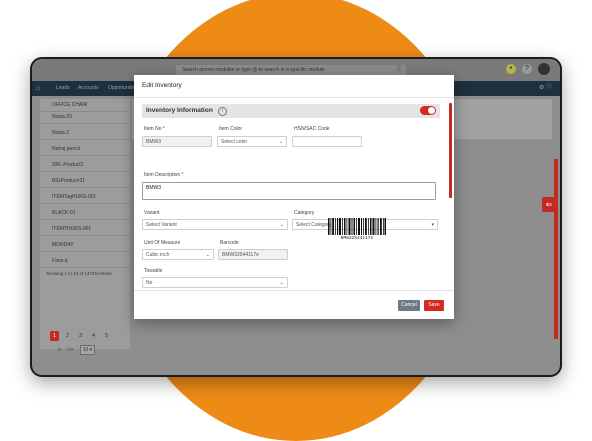  I want to click on section-header: Inventory Information i, so click(291, 111).